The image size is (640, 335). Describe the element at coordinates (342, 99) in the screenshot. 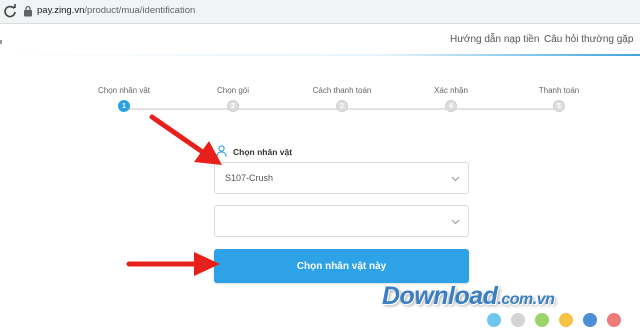

I see `step-payment-method: Cách thanh toán 3` at that location.